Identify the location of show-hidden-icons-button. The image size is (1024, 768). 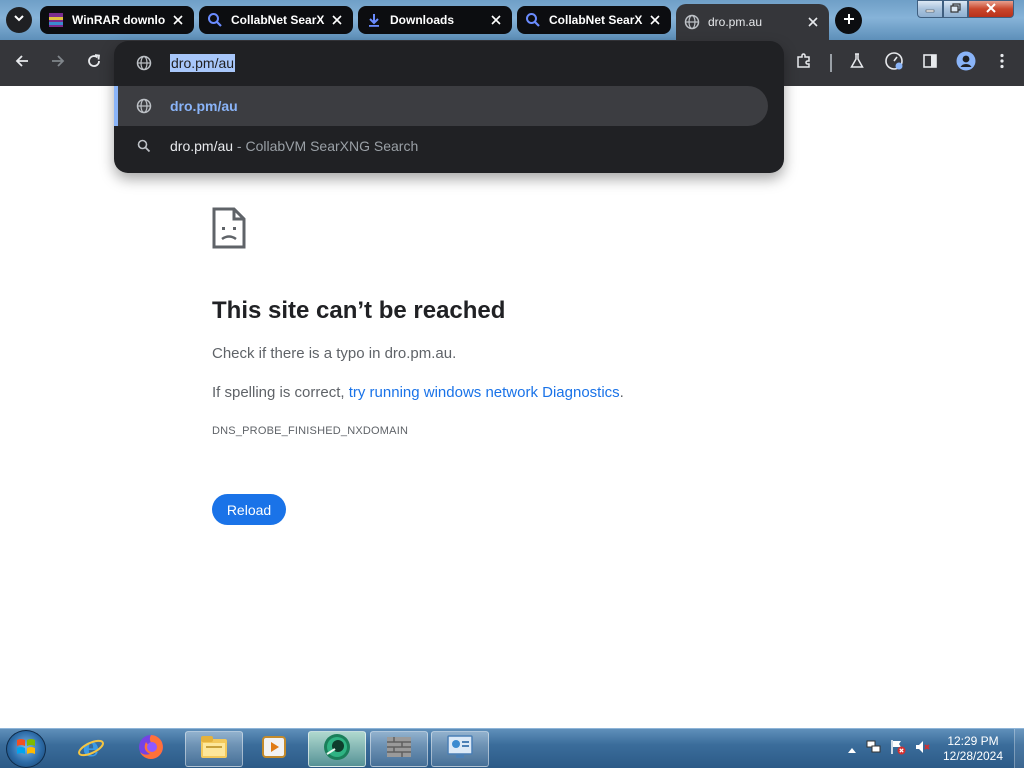
(852, 749).